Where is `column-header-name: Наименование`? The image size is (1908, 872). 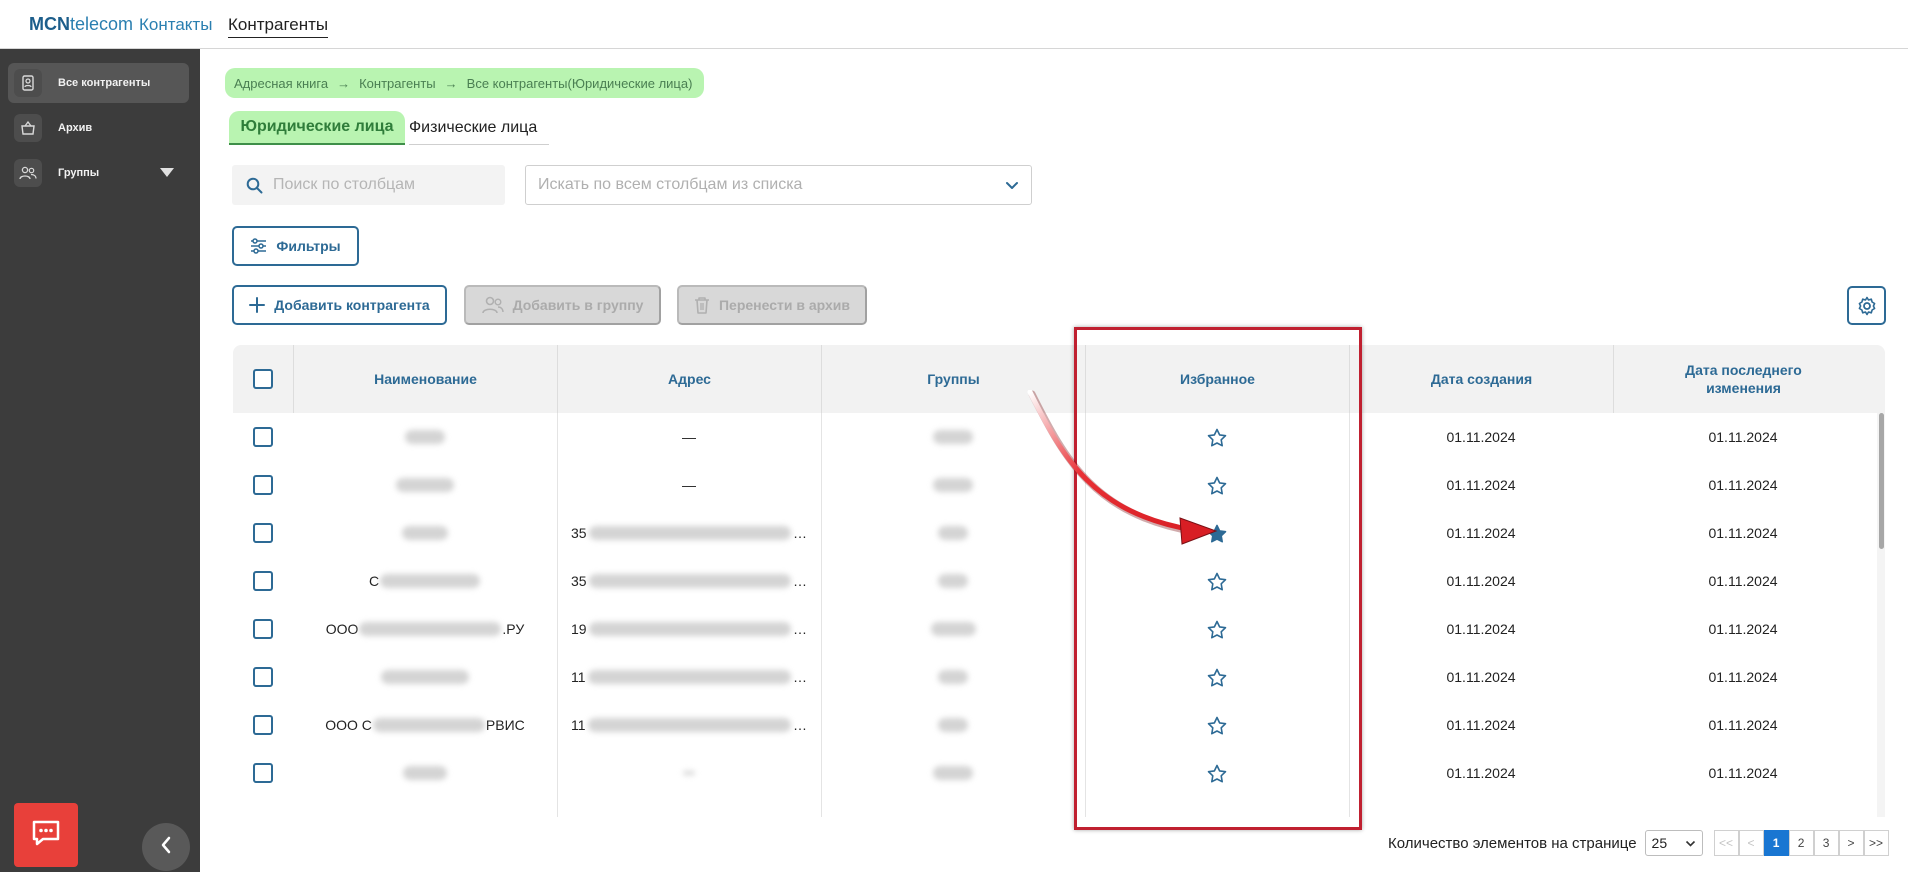 column-header-name: Наименование is located at coordinates (425, 379).